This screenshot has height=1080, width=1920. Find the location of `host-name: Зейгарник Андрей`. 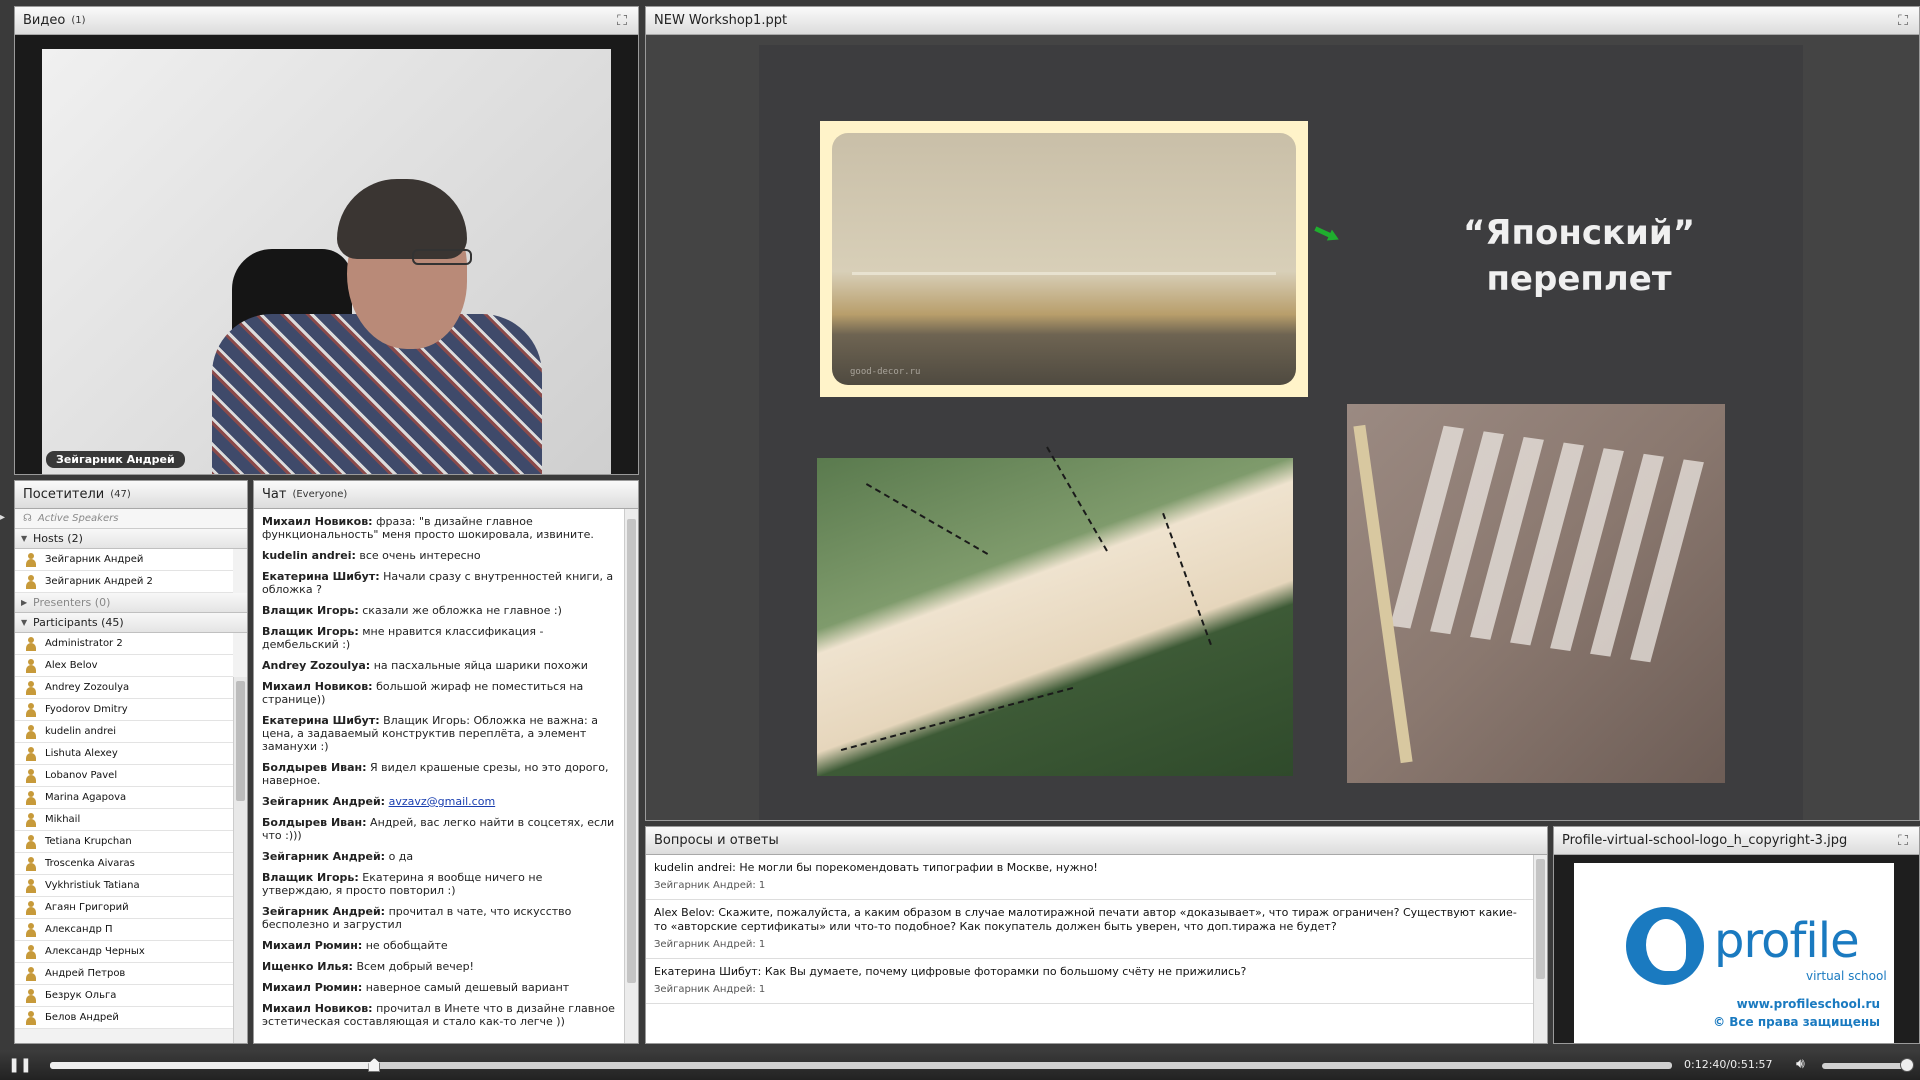

host-name: Зейгарник Андрей is located at coordinates (94, 559).